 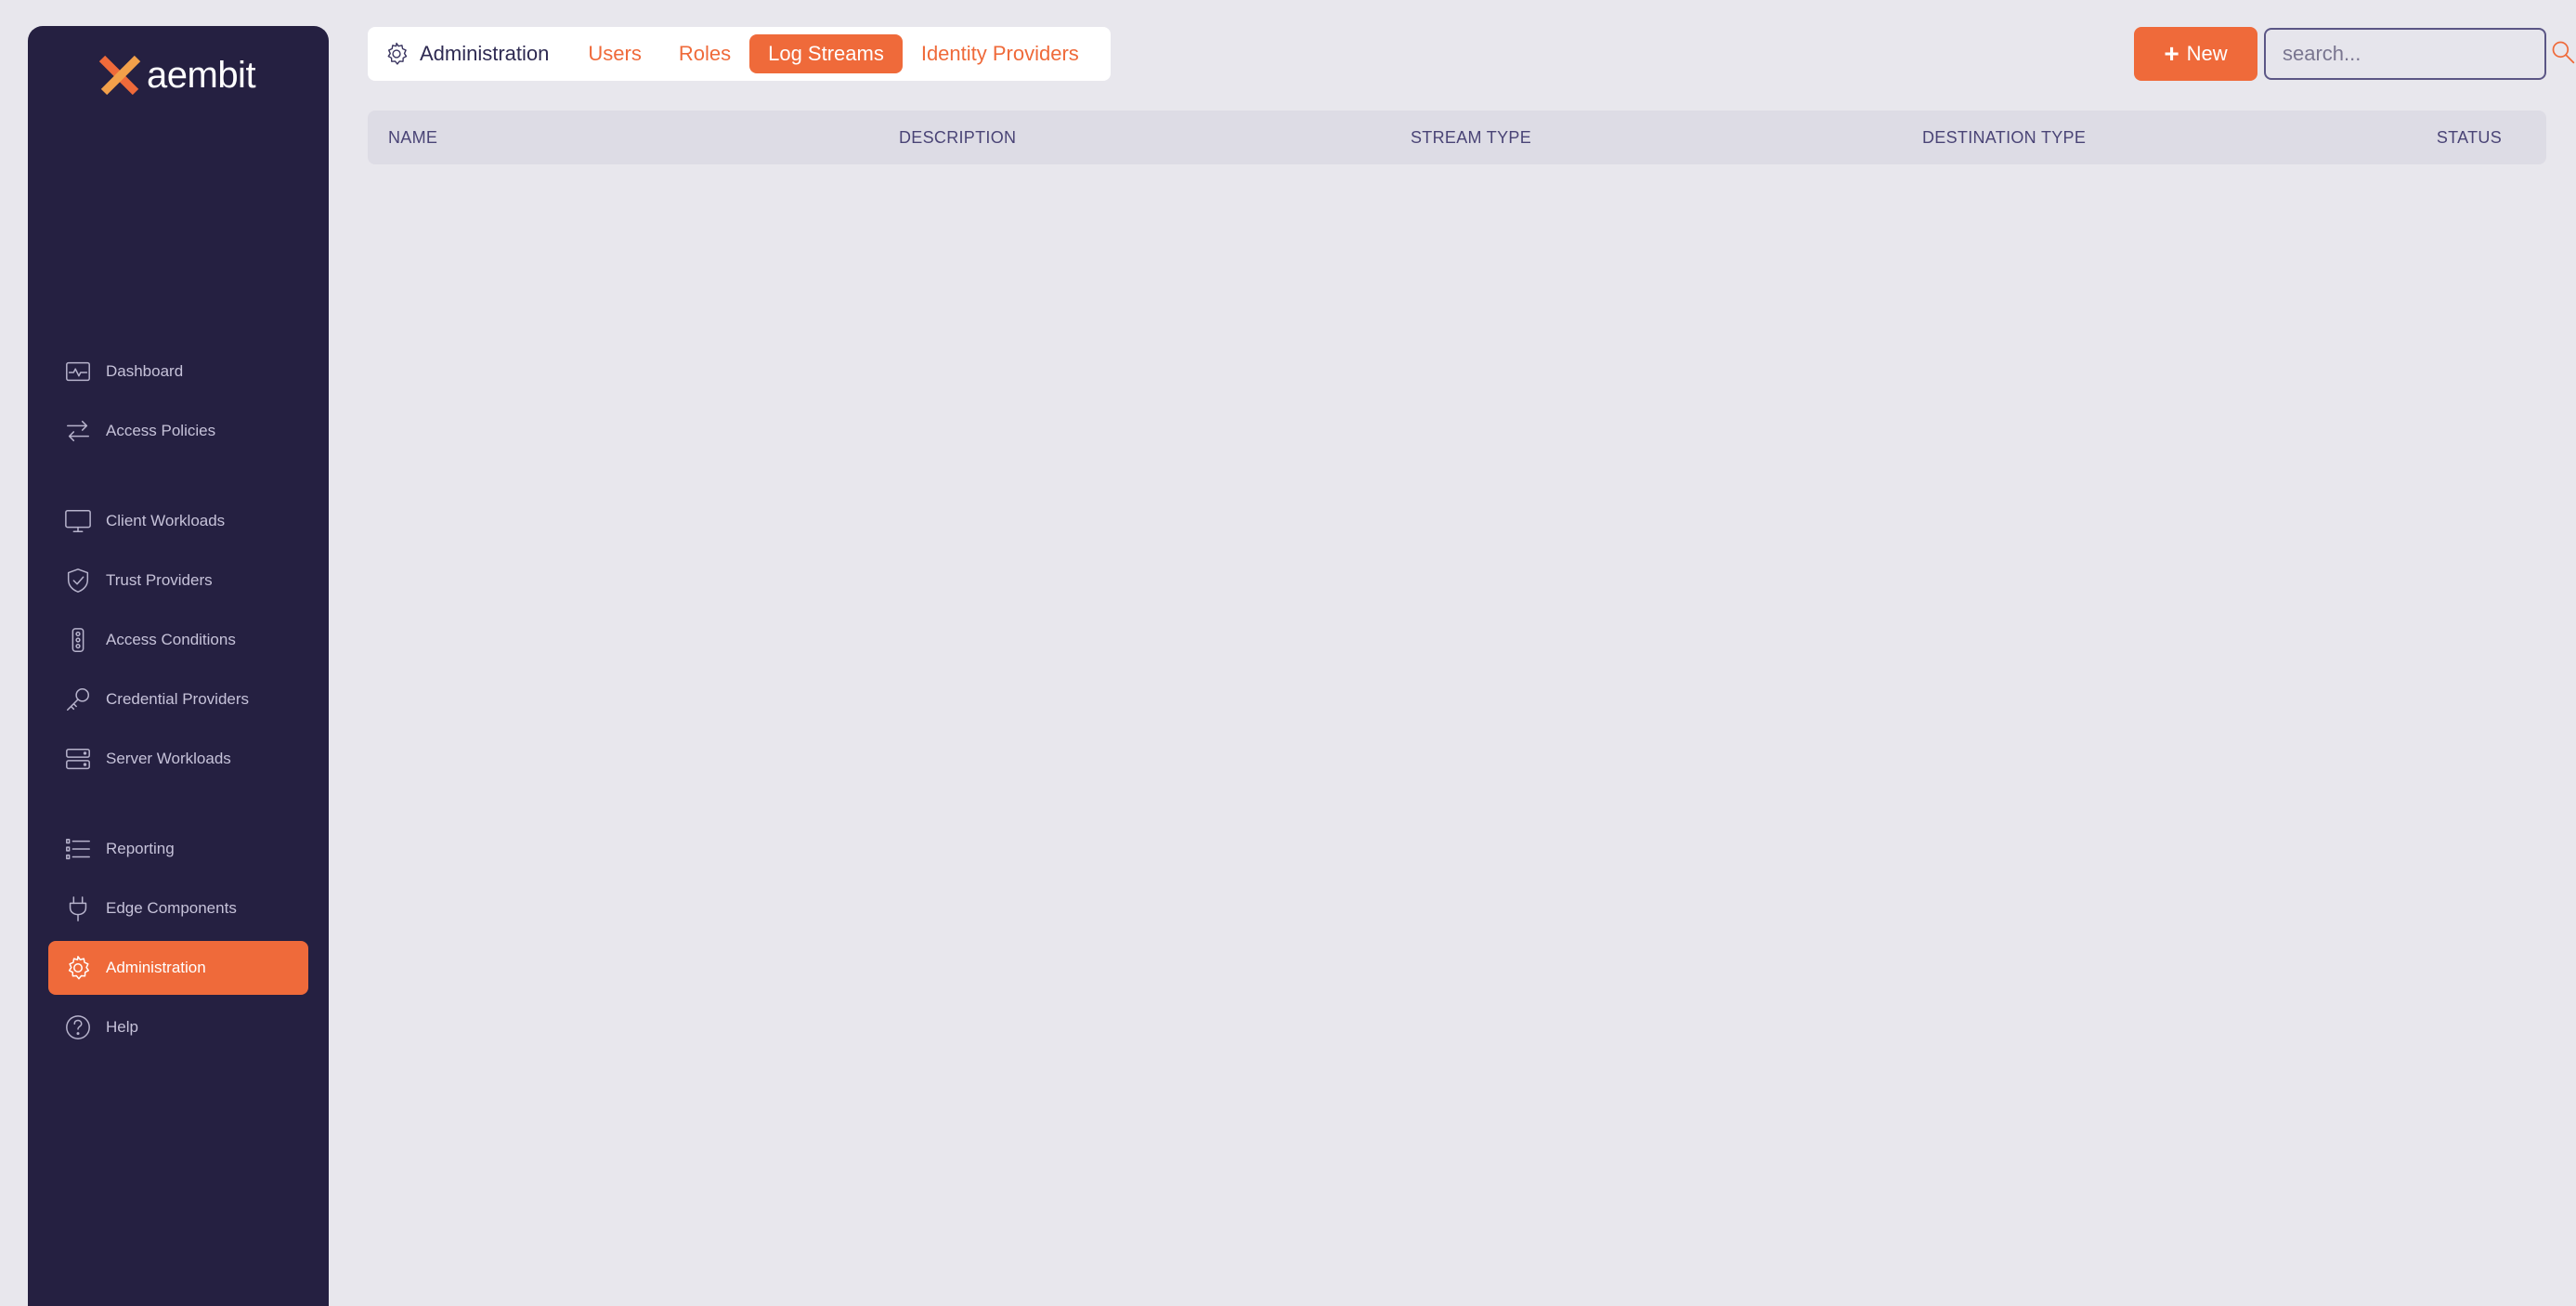 I want to click on tab-log-streams: Log Streams, so click(x=826, y=53).